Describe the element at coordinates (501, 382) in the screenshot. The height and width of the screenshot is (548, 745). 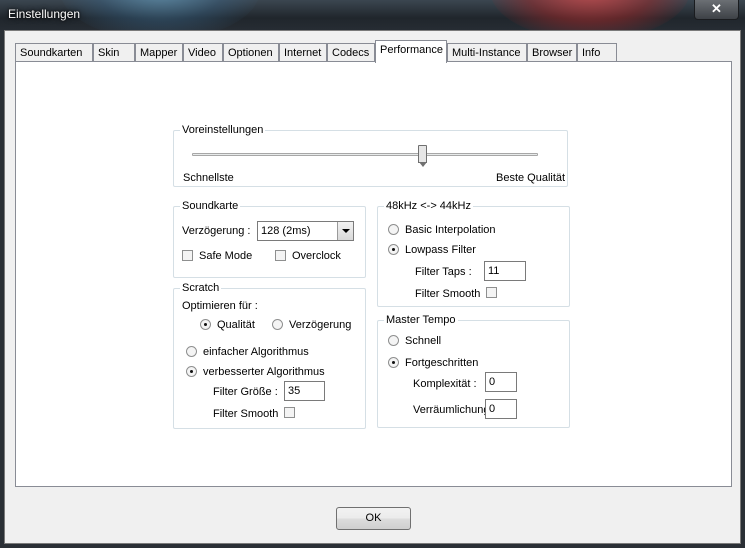
I see `complexity-input: 0` at that location.